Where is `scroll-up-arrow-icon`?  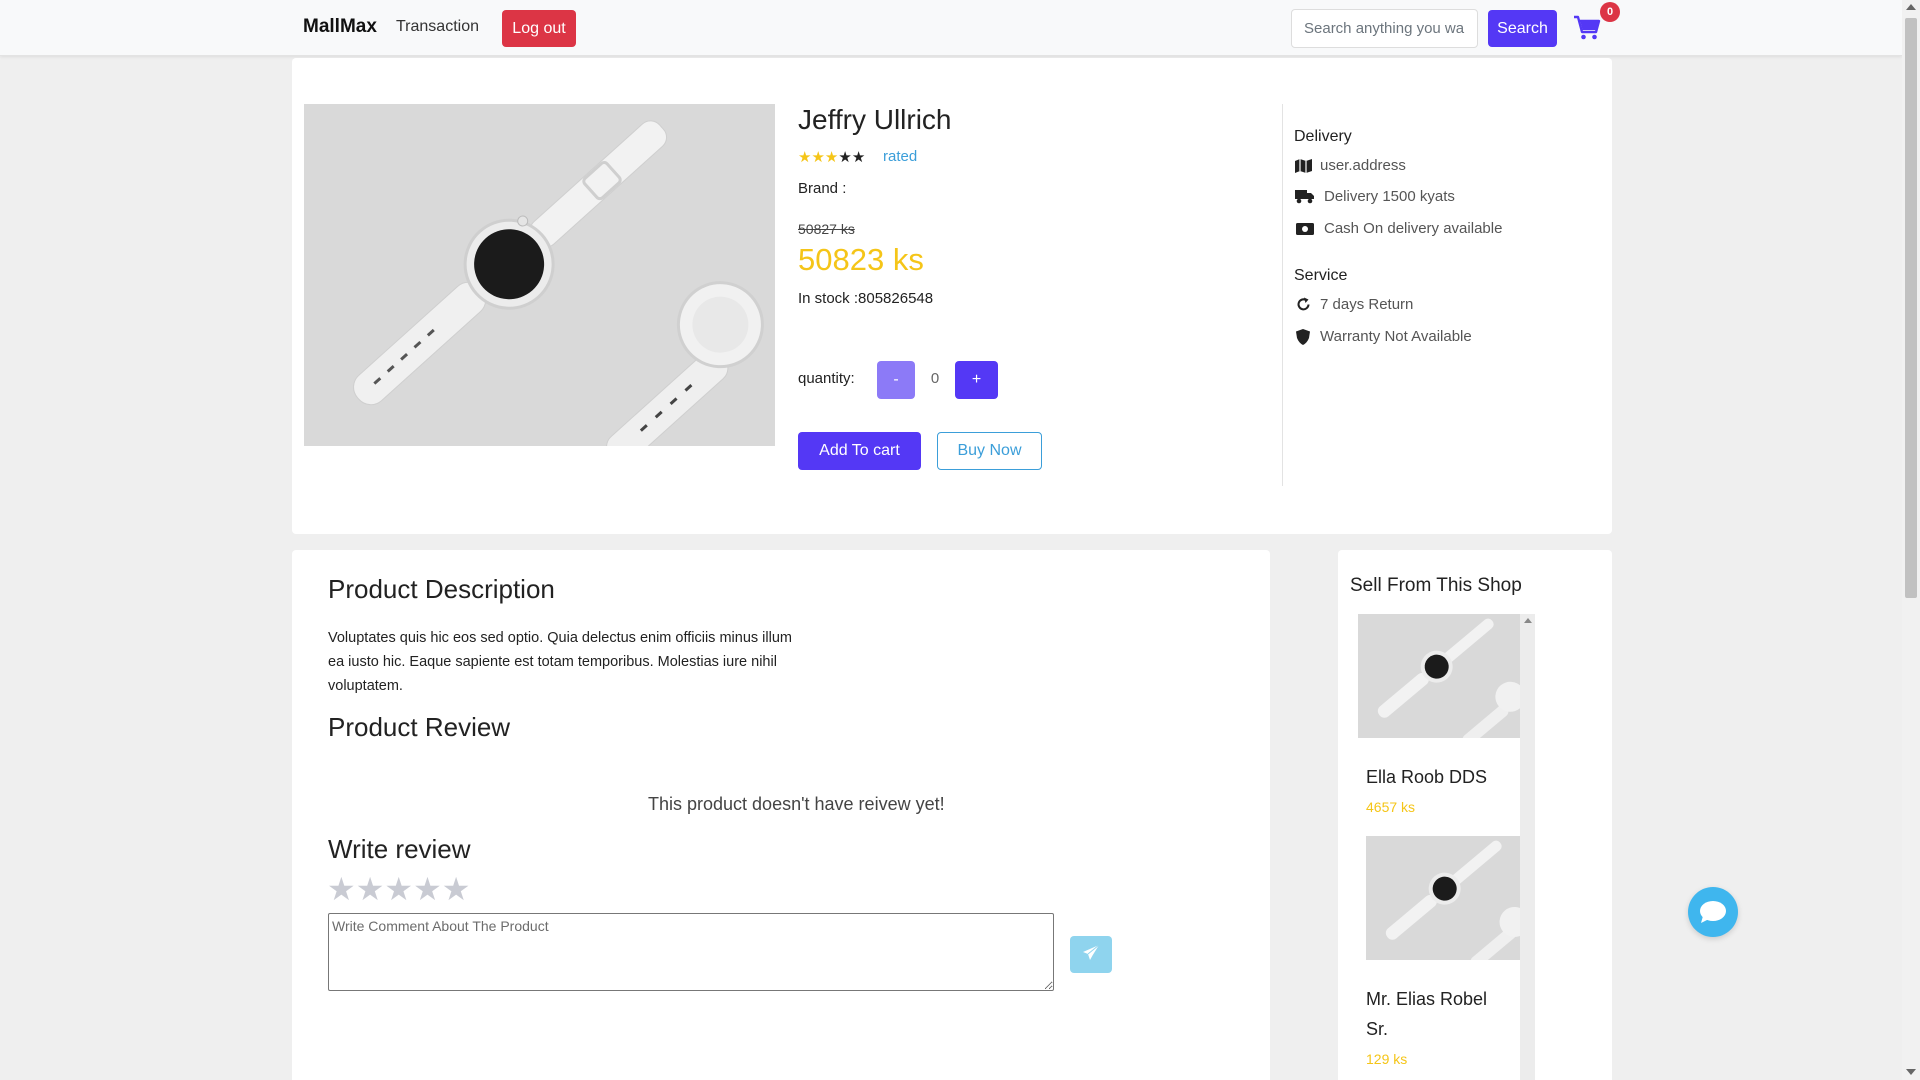 scroll-up-arrow-icon is located at coordinates (1911, 7).